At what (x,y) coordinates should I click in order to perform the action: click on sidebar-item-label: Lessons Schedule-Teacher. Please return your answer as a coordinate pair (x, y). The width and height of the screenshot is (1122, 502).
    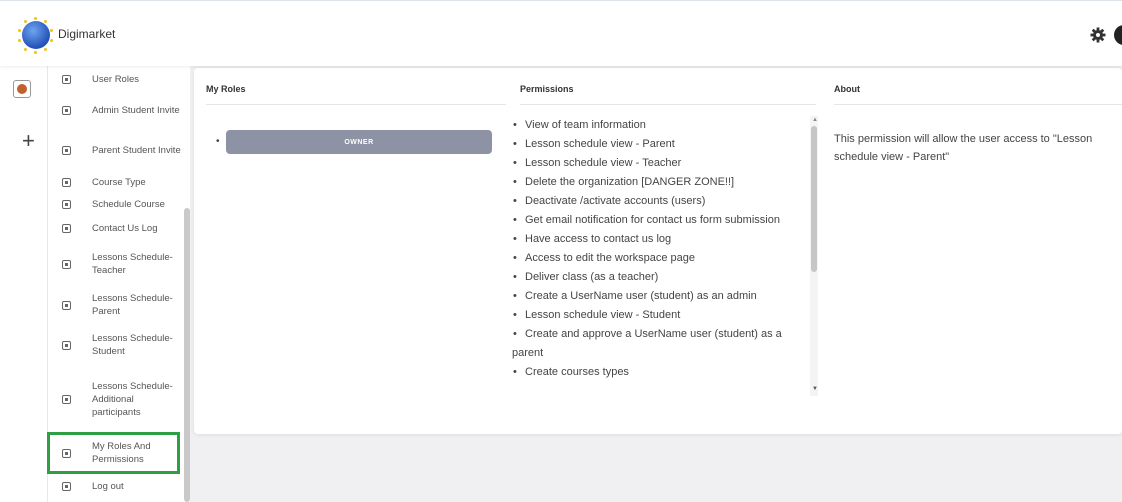
    Looking at the image, I should click on (132, 264).